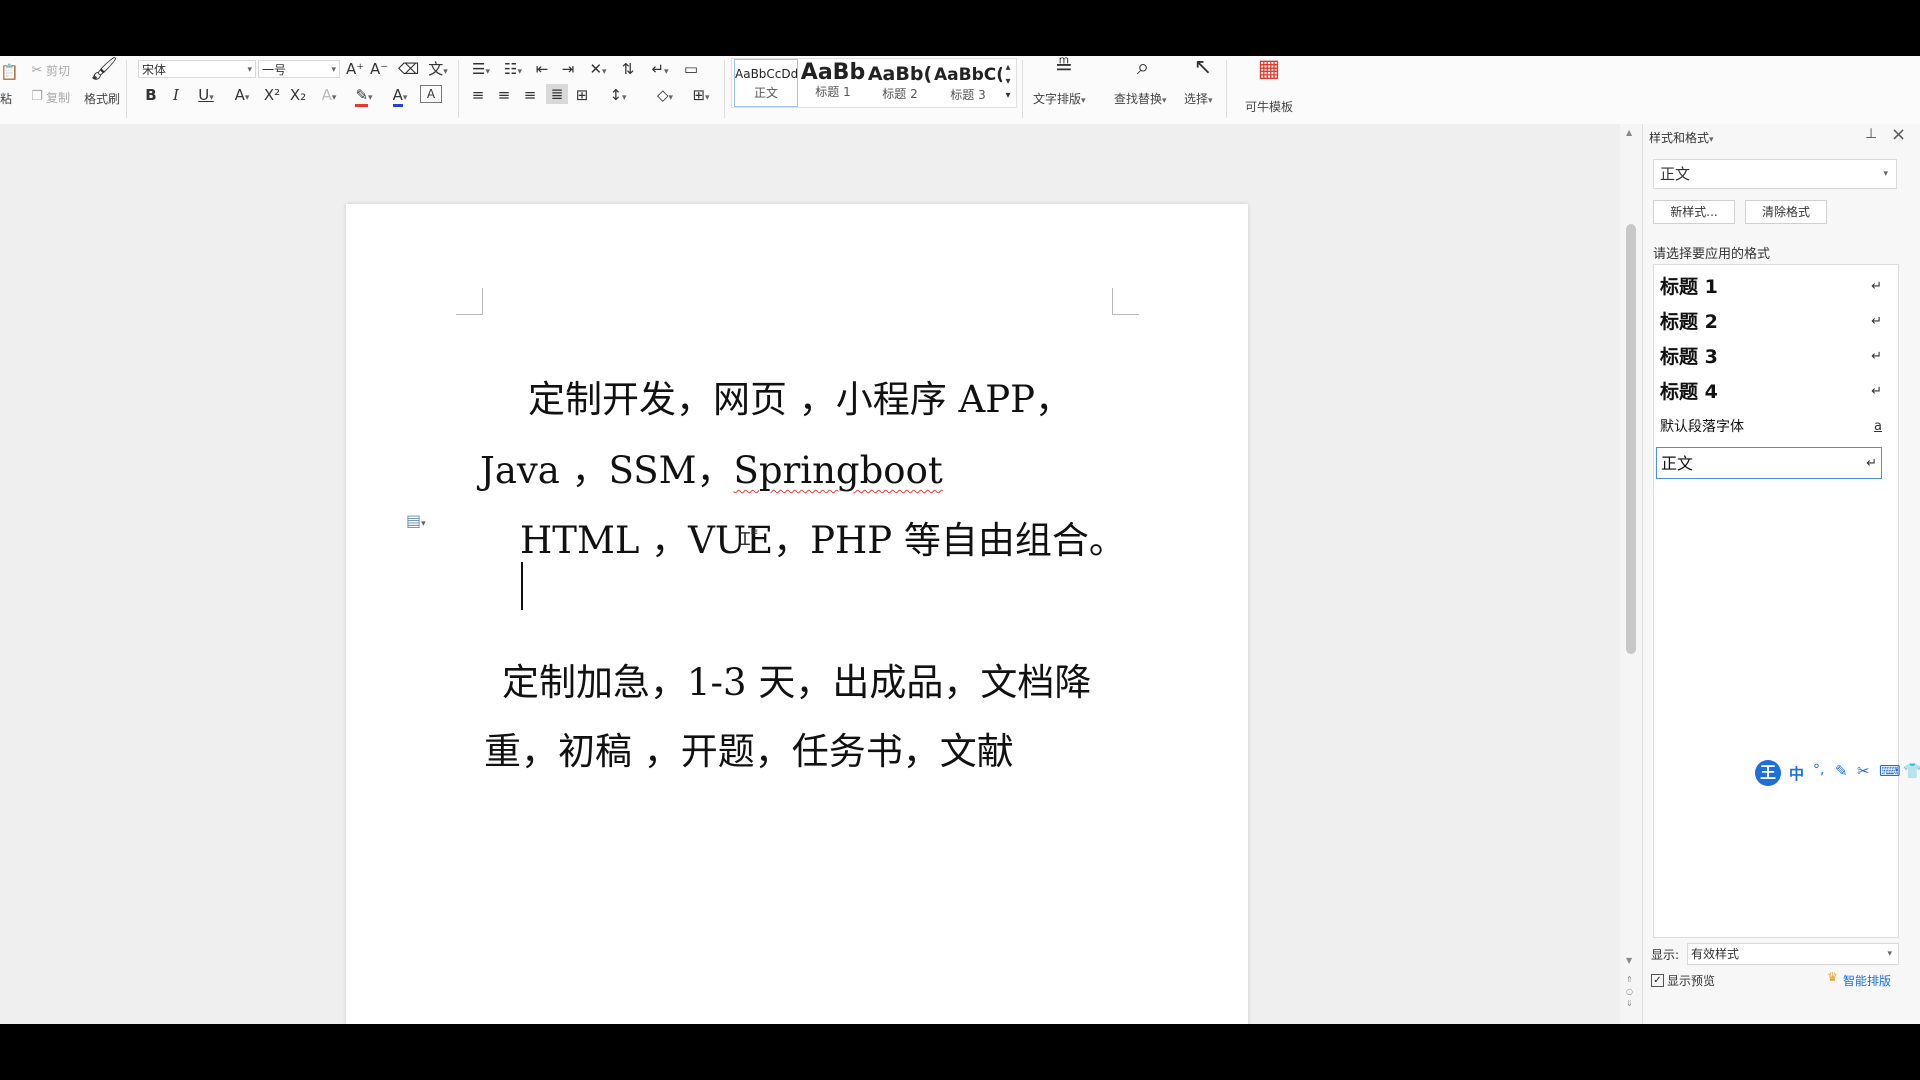 The width and height of the screenshot is (1920, 1080). Describe the element at coordinates (299, 69) in the screenshot. I see `font-size-select: 一号 ▾` at that location.